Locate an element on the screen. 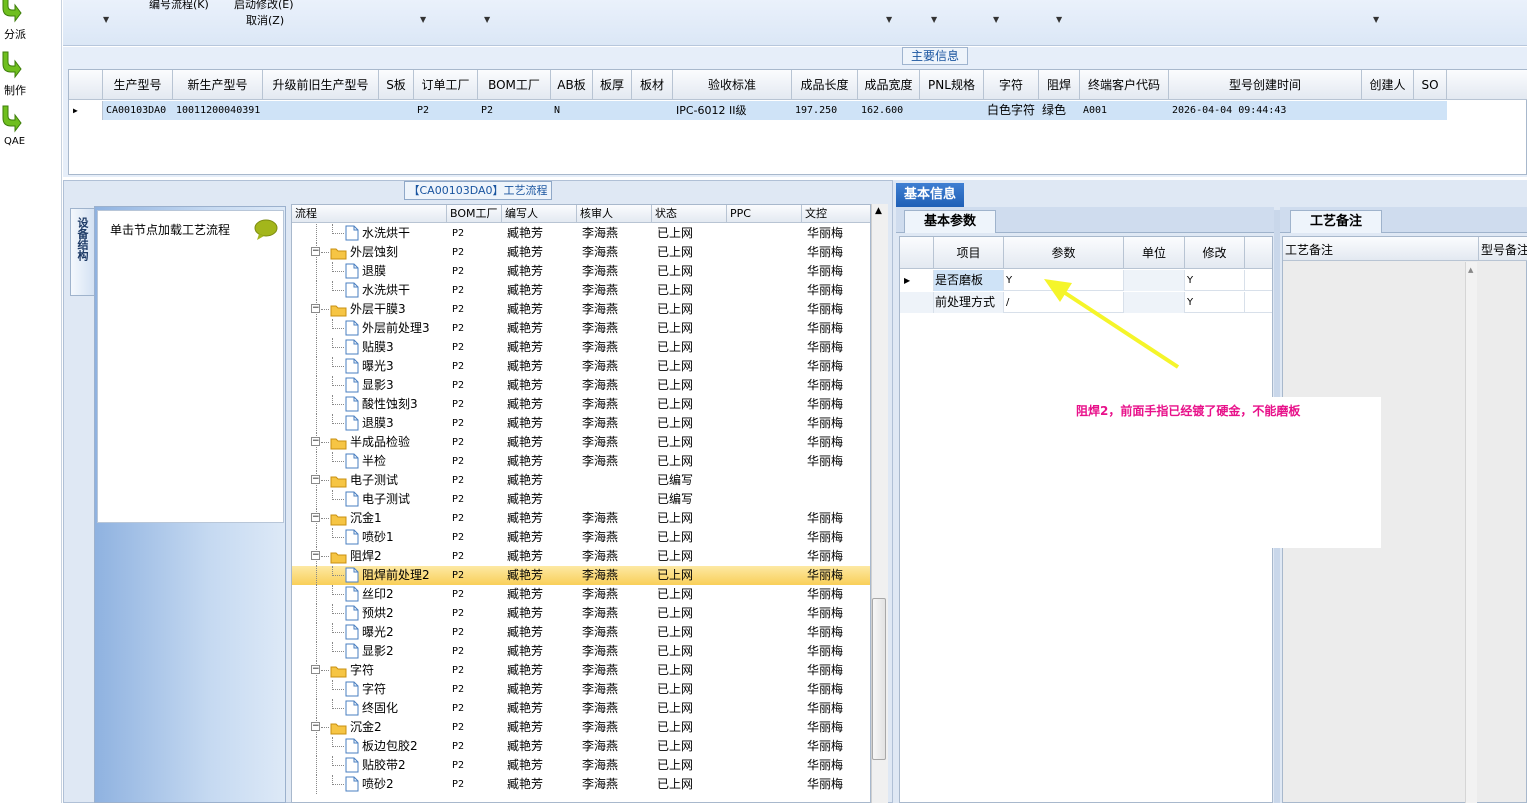 The width and height of the screenshot is (1527, 803). col-header: 成品宽度 is located at coordinates (889, 85).